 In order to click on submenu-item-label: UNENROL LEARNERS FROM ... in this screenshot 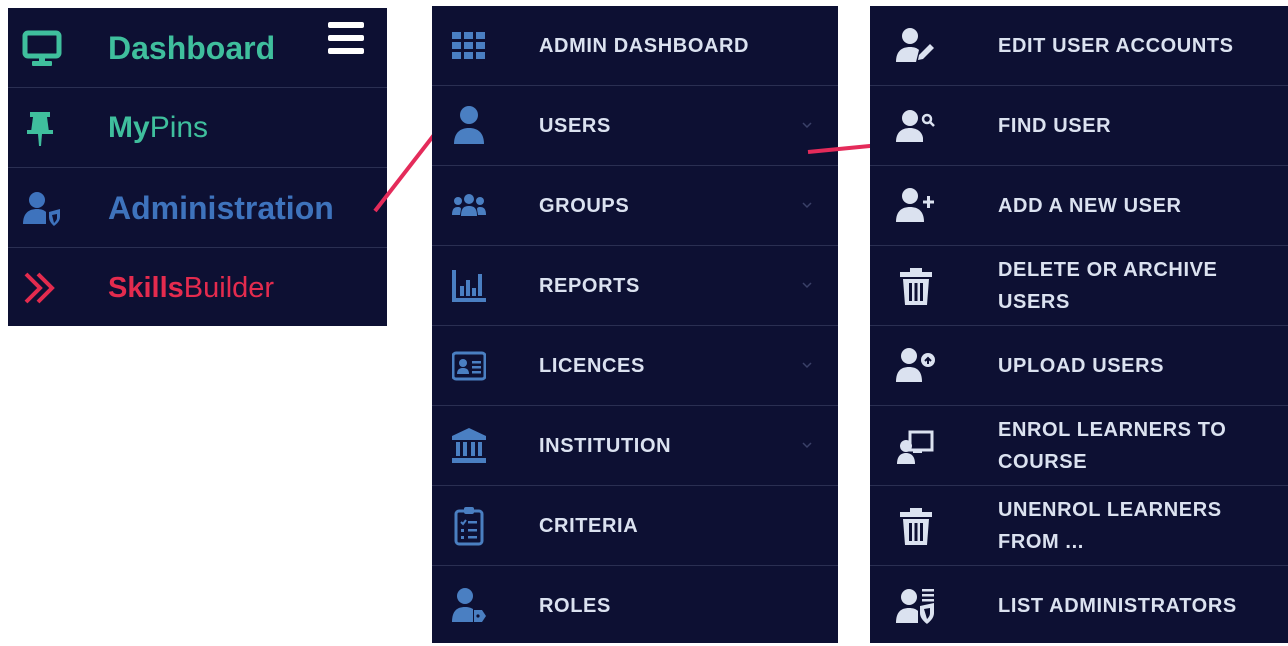, I will do `click(1110, 526)`.